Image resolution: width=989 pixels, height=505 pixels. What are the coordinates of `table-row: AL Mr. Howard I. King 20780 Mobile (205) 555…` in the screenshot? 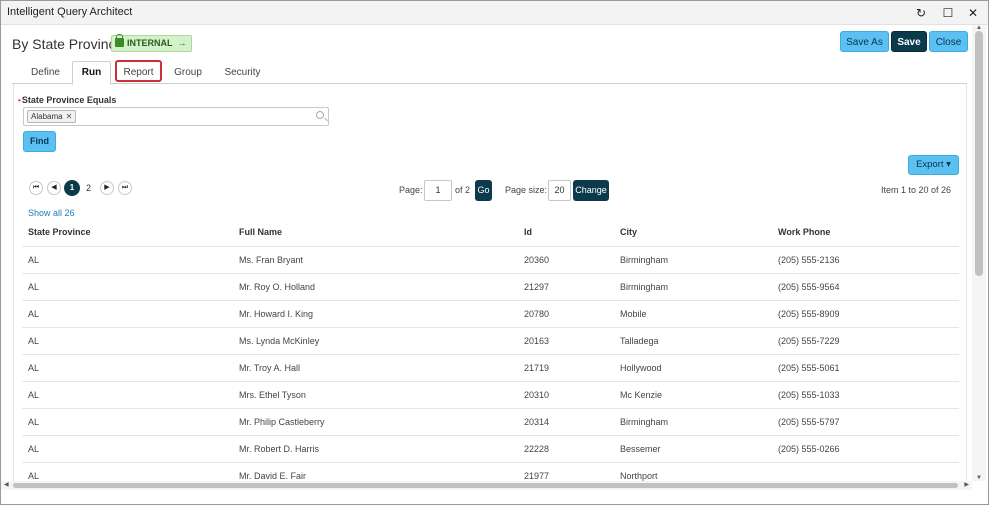 It's located at (490, 313).